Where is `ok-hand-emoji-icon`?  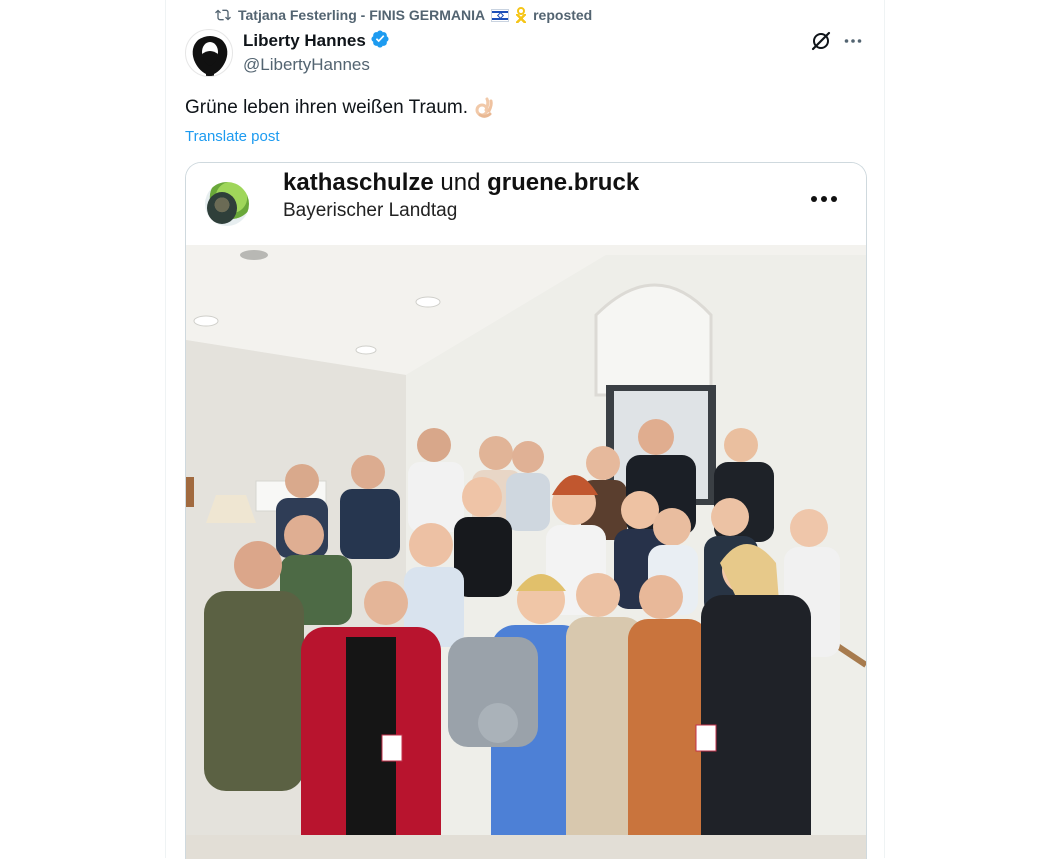 ok-hand-emoji-icon is located at coordinates (485, 108).